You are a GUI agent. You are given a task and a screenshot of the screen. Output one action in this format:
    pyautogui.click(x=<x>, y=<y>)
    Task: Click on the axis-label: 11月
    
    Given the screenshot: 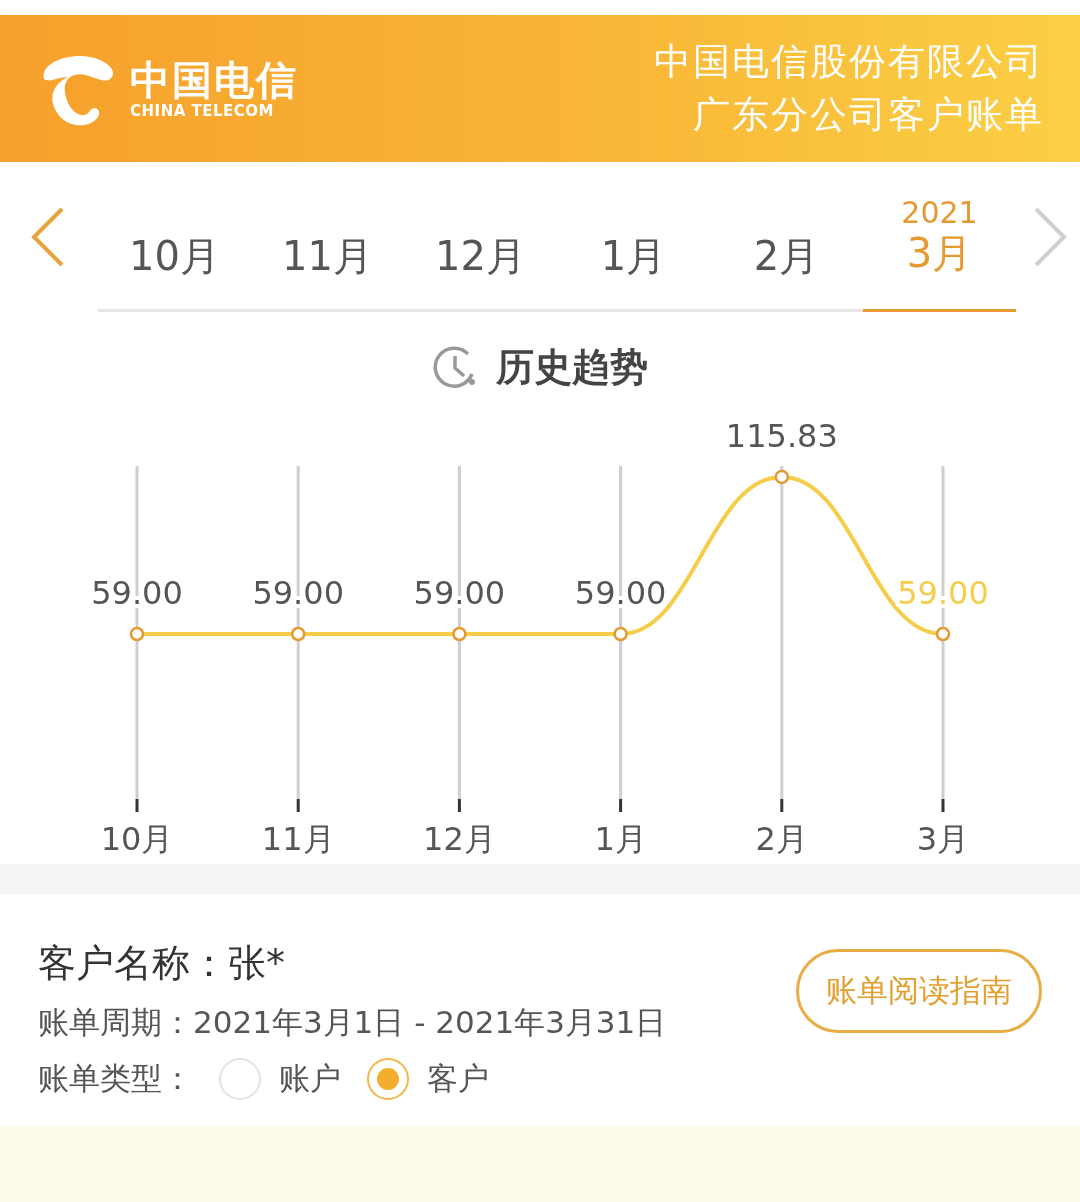 What is the action you would take?
    pyautogui.click(x=298, y=839)
    